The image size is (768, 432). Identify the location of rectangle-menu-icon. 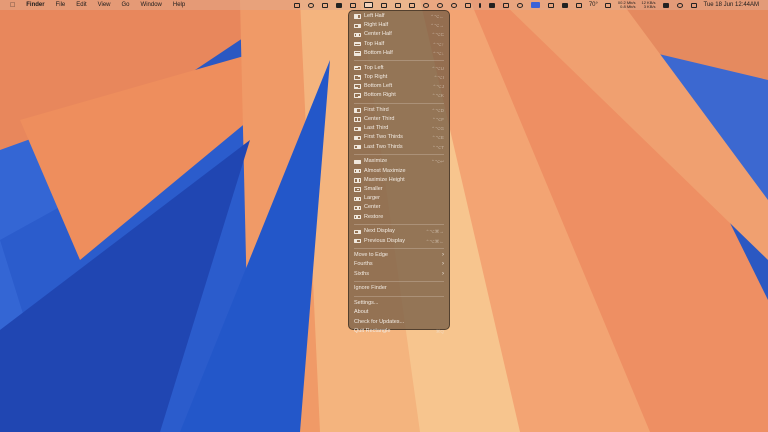
(368, 5).